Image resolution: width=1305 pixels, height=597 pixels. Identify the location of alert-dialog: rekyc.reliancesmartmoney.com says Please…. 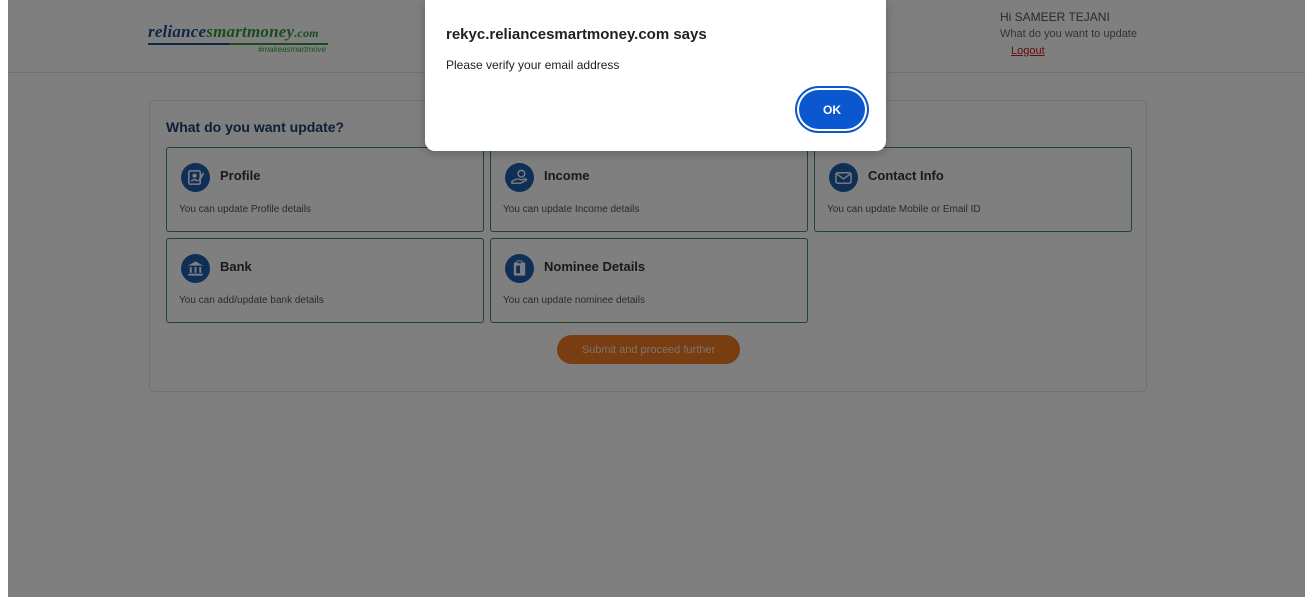
(655, 75).